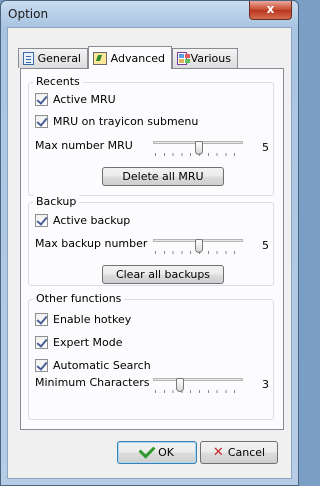 This screenshot has height=486, width=320. I want to click on min-chars-slider-row: Minimum Characters 3, so click(152, 385).